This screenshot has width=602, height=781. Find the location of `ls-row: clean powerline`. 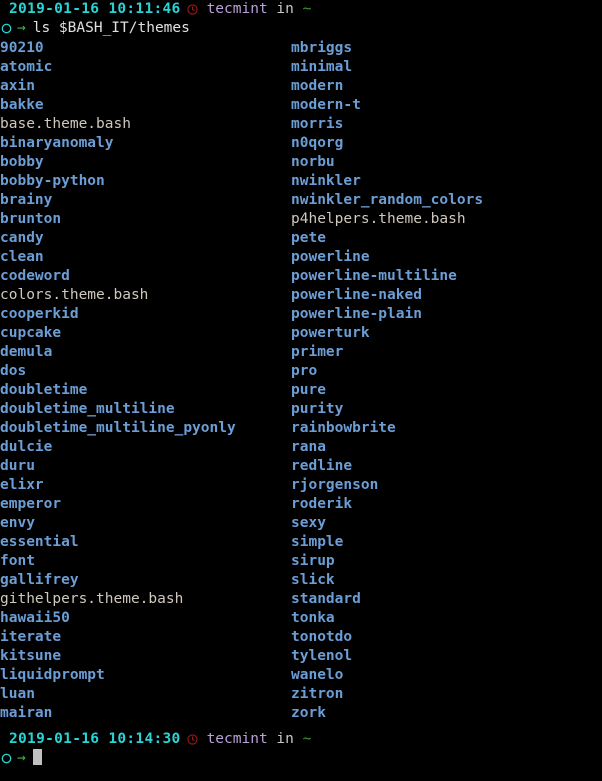

ls-row: clean powerline is located at coordinates (301, 257).